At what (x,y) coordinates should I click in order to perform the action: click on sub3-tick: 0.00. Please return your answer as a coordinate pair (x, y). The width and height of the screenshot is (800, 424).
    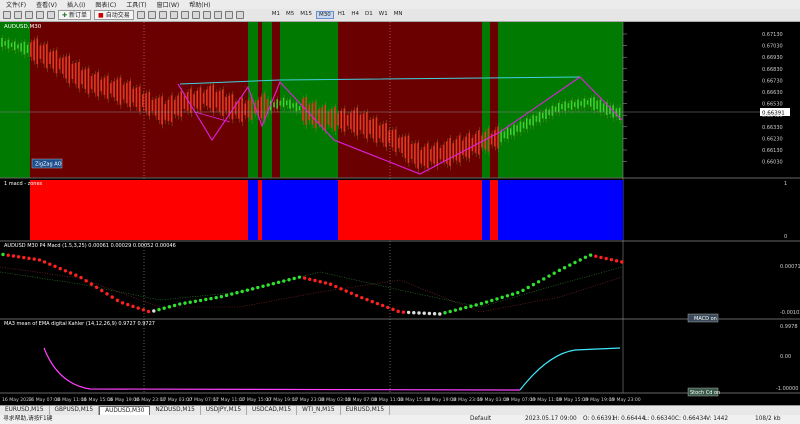
    Looking at the image, I should click on (785, 357).